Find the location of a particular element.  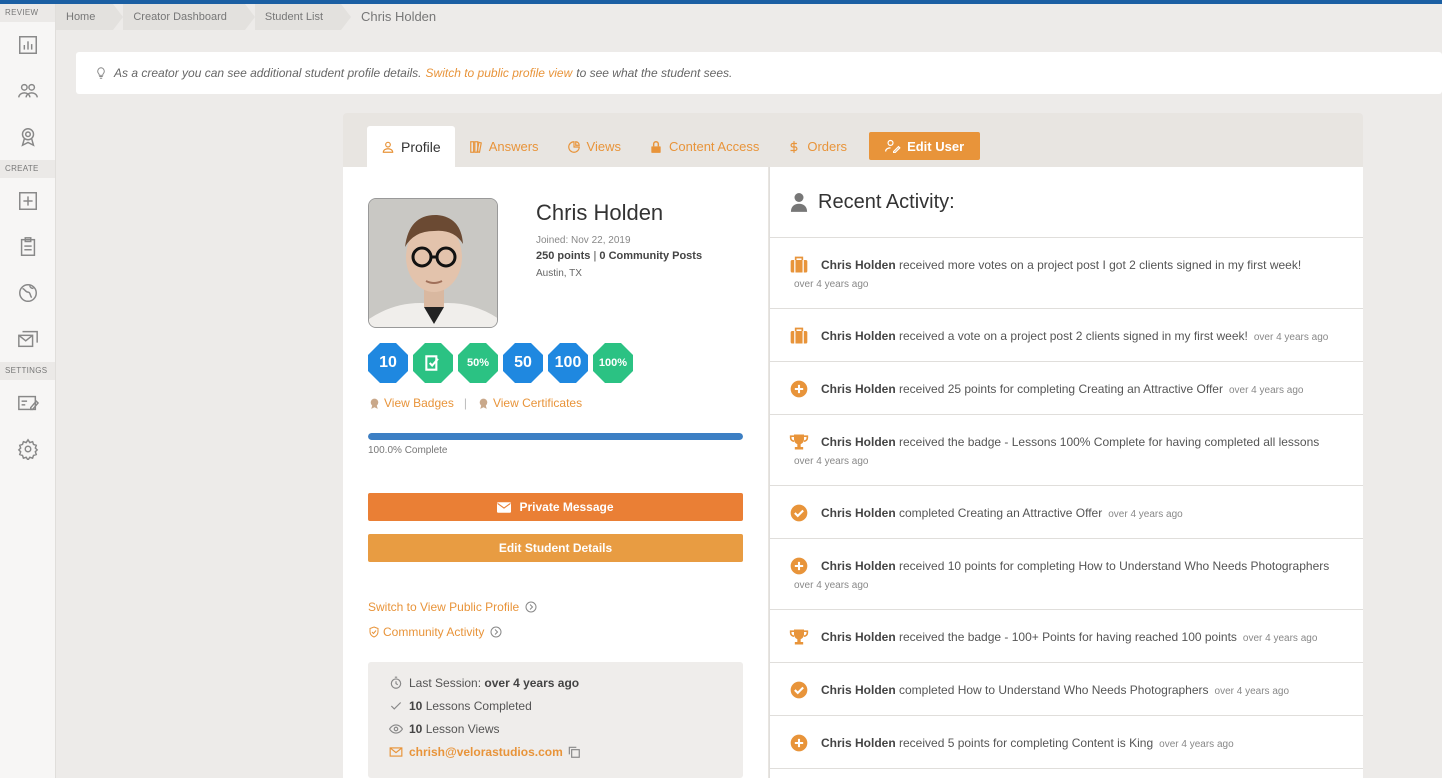

badge-lesson-complete is located at coordinates (433, 363).